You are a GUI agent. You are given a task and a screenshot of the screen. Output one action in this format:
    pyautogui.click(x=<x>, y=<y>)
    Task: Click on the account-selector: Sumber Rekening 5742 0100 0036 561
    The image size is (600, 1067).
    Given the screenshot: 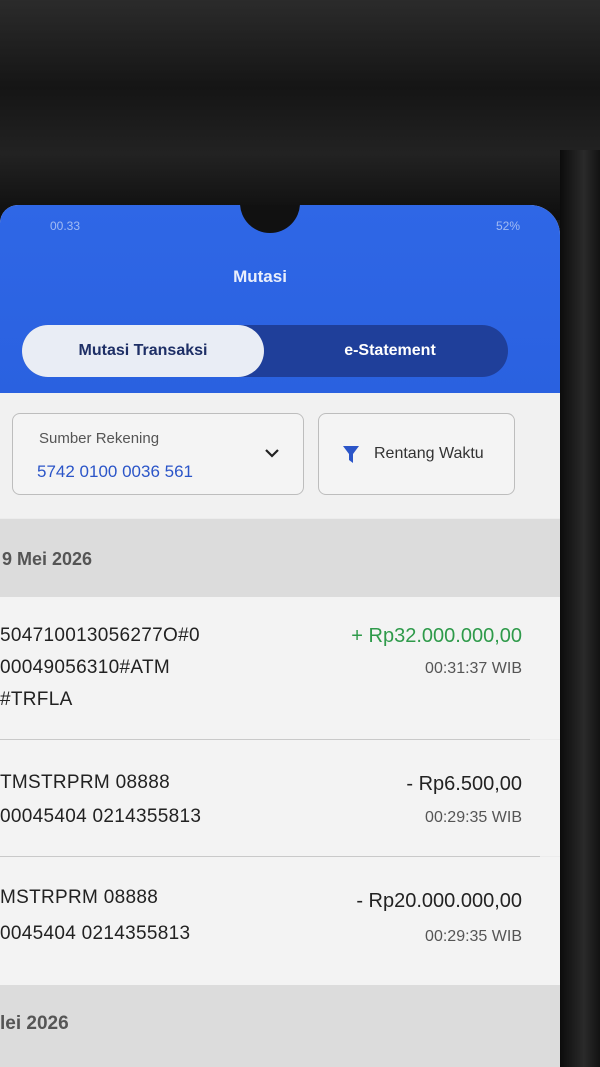 What is the action you would take?
    pyautogui.click(x=158, y=454)
    